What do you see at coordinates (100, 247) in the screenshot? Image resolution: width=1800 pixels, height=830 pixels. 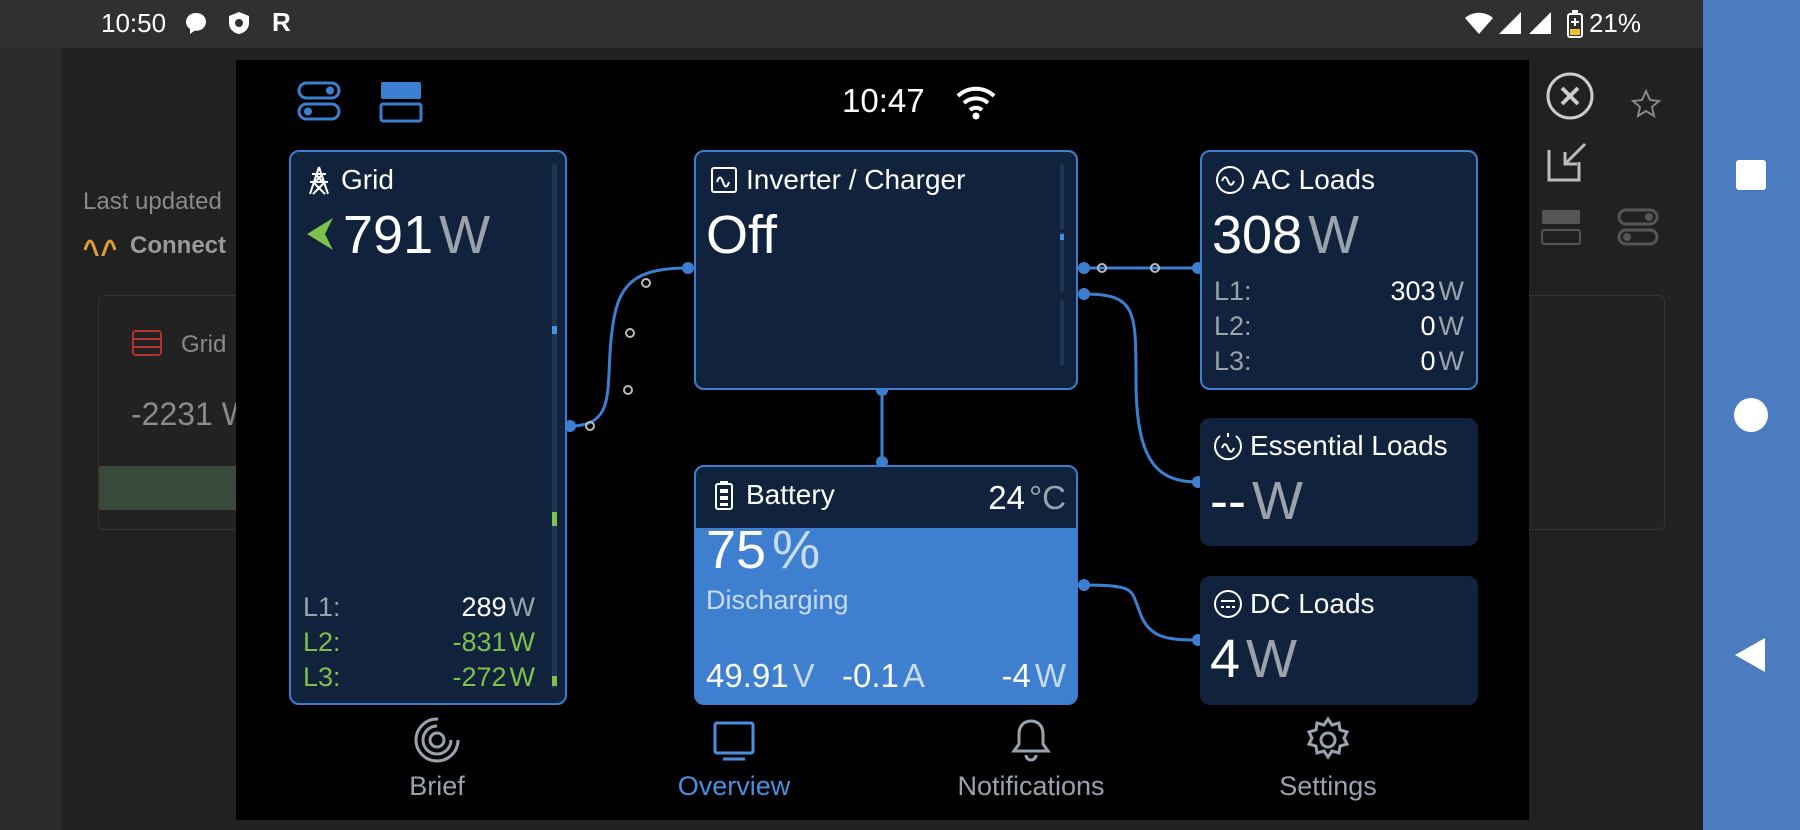 I see `connection-icon` at bounding box center [100, 247].